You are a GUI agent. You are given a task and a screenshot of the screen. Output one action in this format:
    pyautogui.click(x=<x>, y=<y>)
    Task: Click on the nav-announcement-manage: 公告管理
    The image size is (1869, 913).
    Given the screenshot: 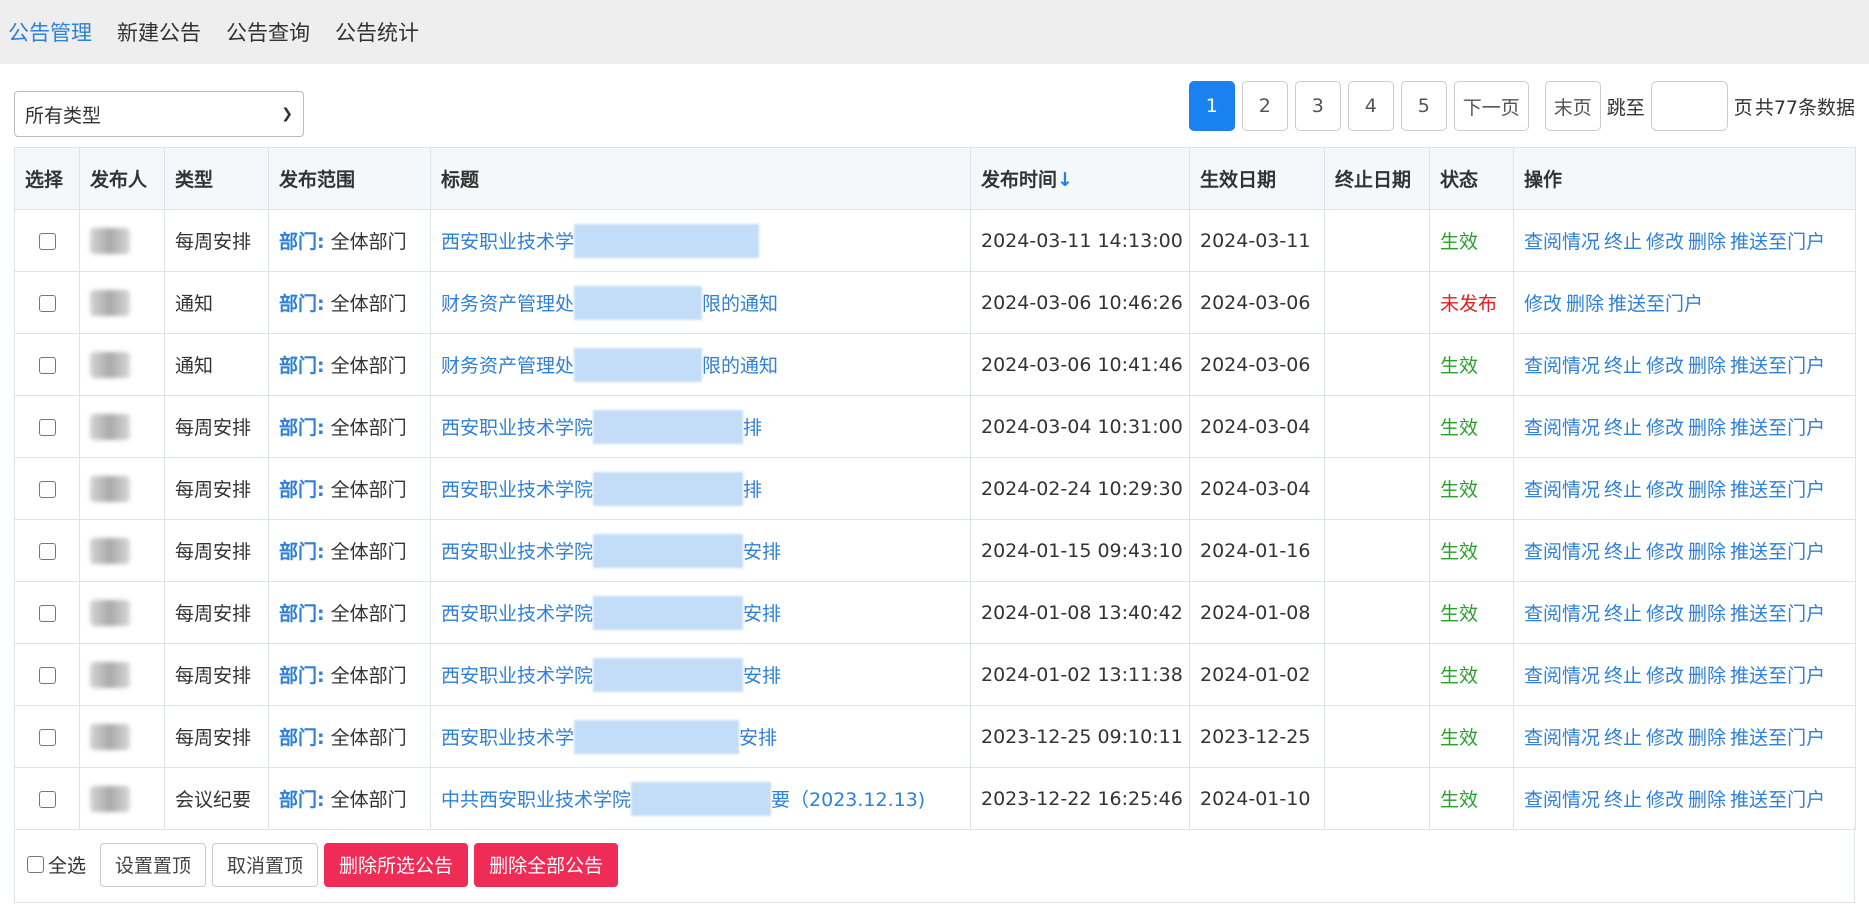 What is the action you would take?
    pyautogui.click(x=50, y=32)
    